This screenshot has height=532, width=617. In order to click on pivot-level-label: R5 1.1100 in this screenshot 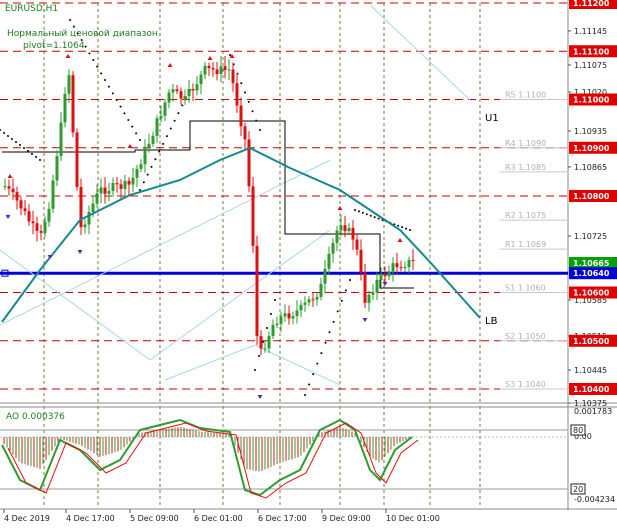, I will do `click(525, 95)`.